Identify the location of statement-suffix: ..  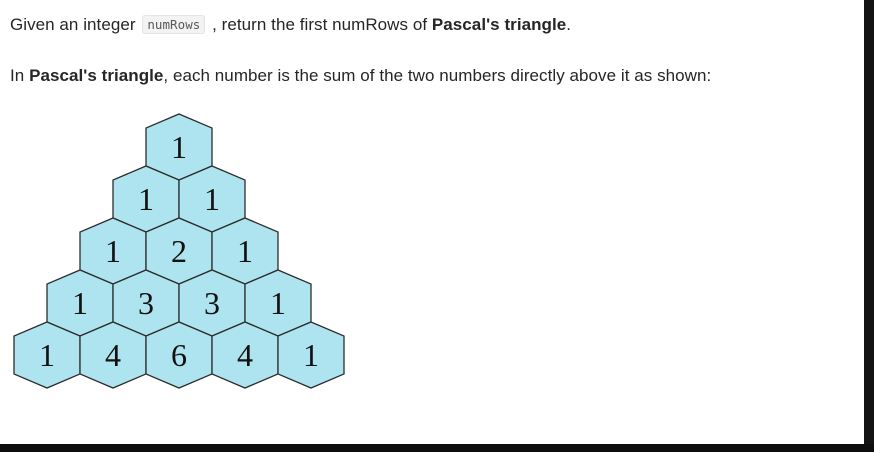
(569, 24).